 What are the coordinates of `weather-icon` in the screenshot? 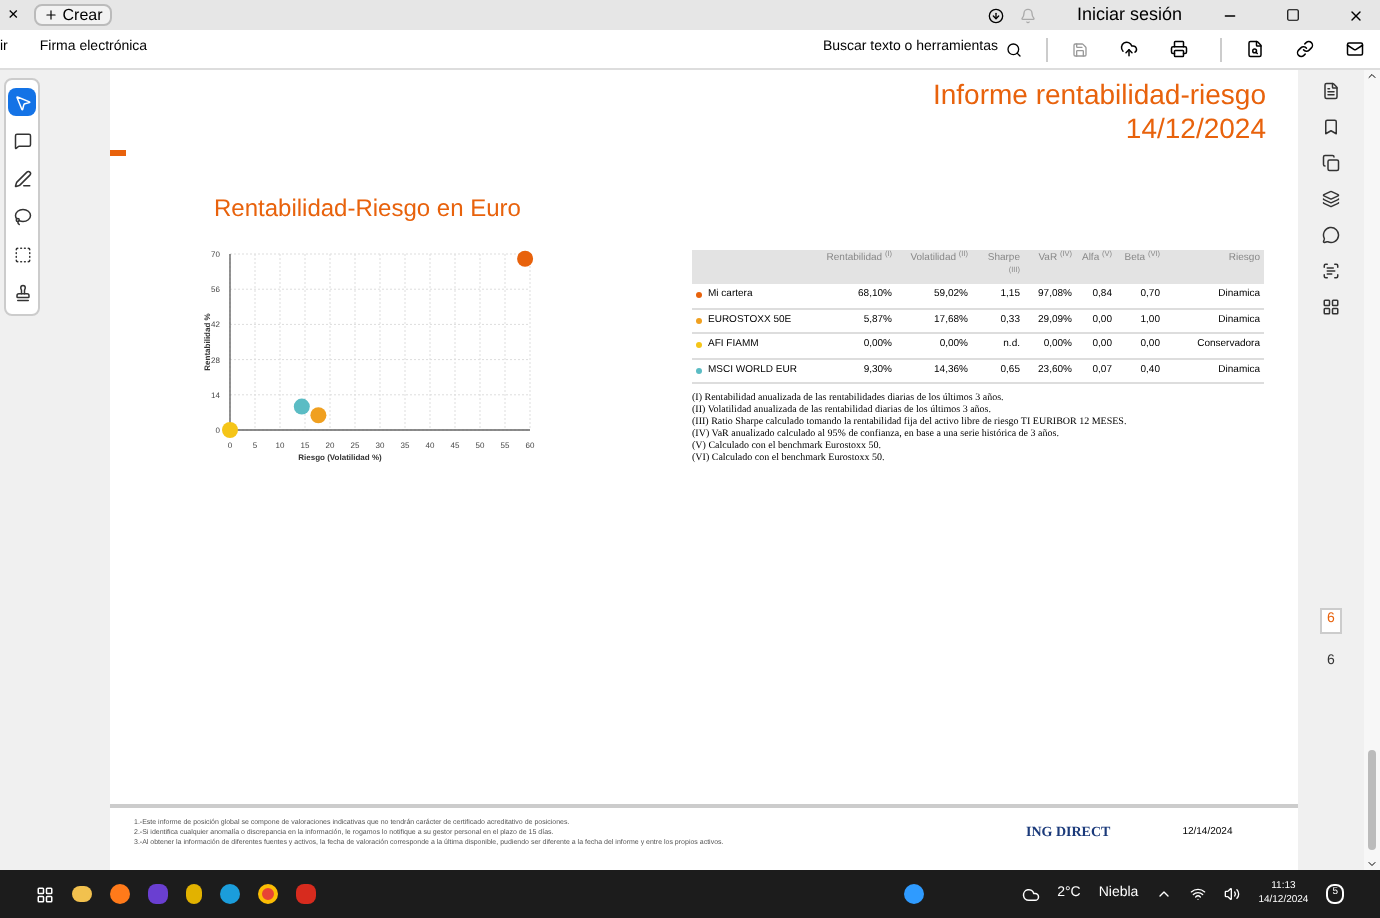 It's located at (1030, 894).